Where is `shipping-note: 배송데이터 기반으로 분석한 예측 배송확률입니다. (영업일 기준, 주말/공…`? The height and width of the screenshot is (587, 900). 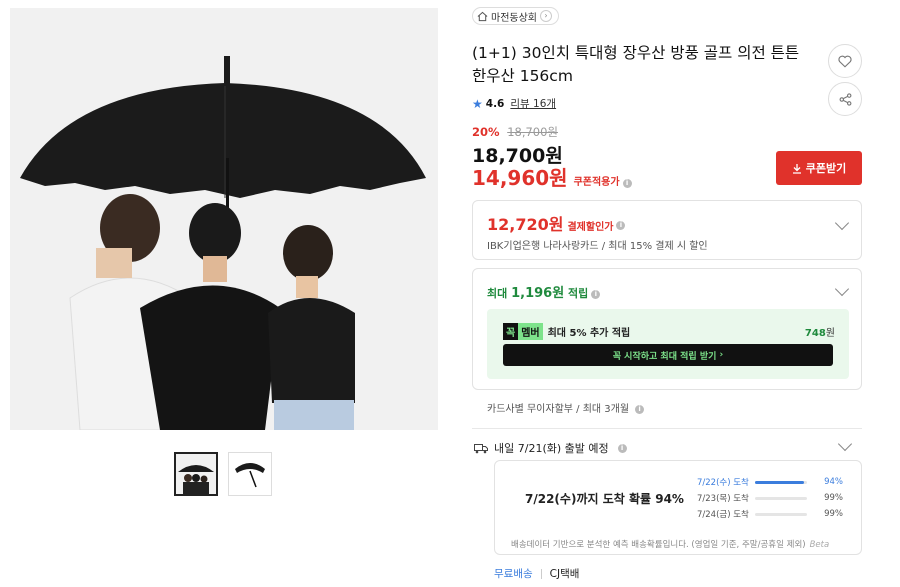 shipping-note: 배송데이터 기반으로 분석한 예측 배송확률입니다. (영업일 기준, 주말/공… is located at coordinates (670, 544).